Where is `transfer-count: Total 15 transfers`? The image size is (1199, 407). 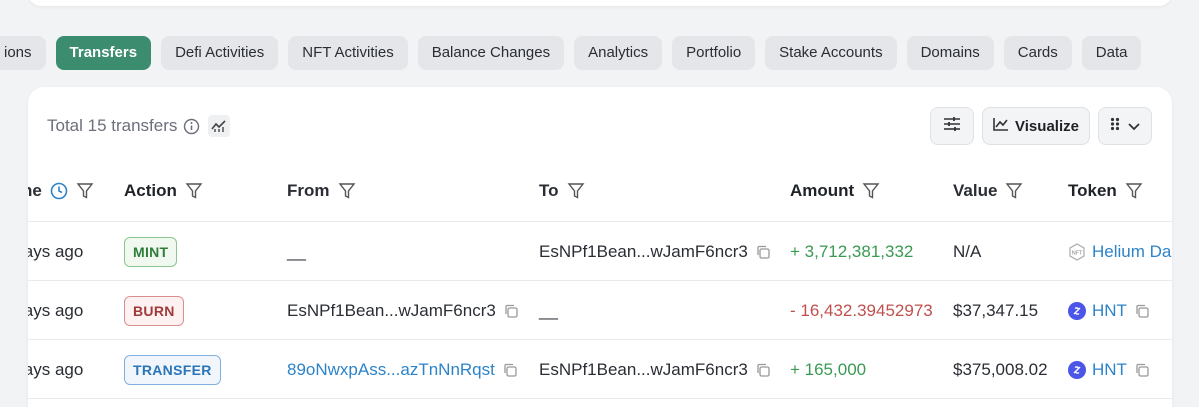 transfer-count: Total 15 transfers is located at coordinates (139, 126).